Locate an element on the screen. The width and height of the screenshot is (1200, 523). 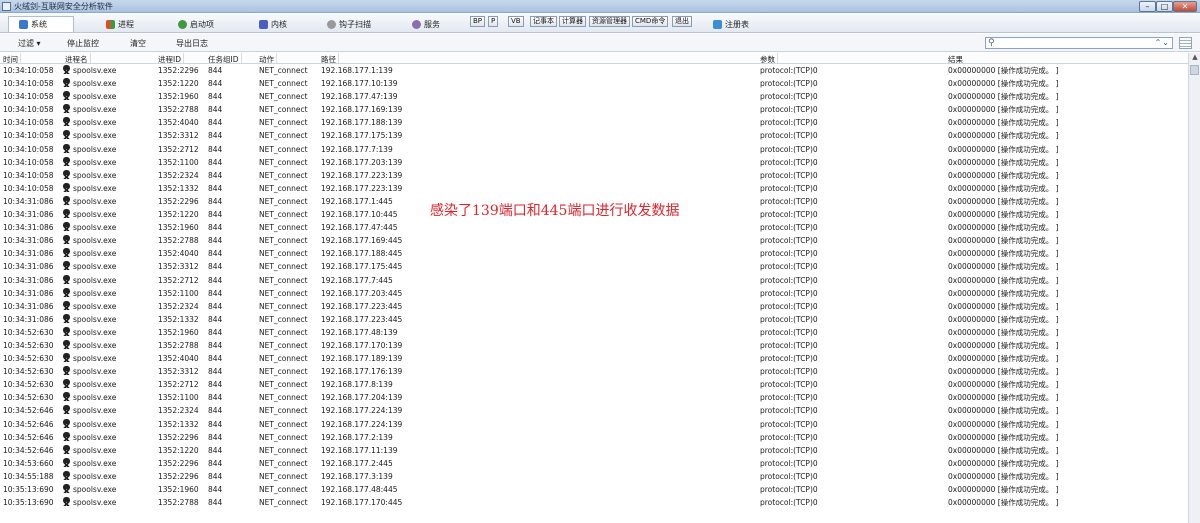
search-input: ⚲ ⌃⌄ is located at coordinates (1079, 43).